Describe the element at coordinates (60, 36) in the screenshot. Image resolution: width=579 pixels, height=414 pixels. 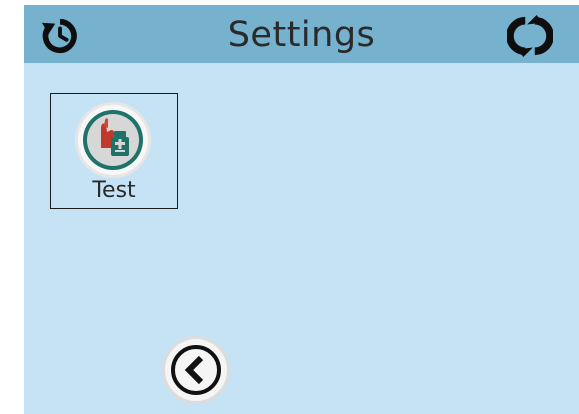
I see `restart-icon` at that location.